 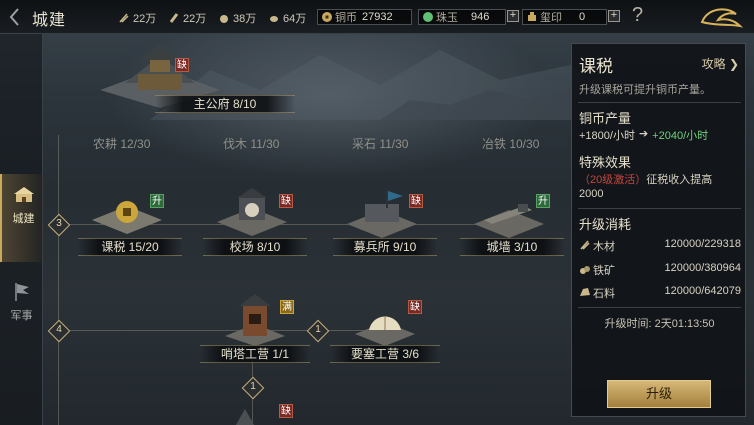 What do you see at coordinates (721, 17) in the screenshot?
I see `dragon-menu-icon` at bounding box center [721, 17].